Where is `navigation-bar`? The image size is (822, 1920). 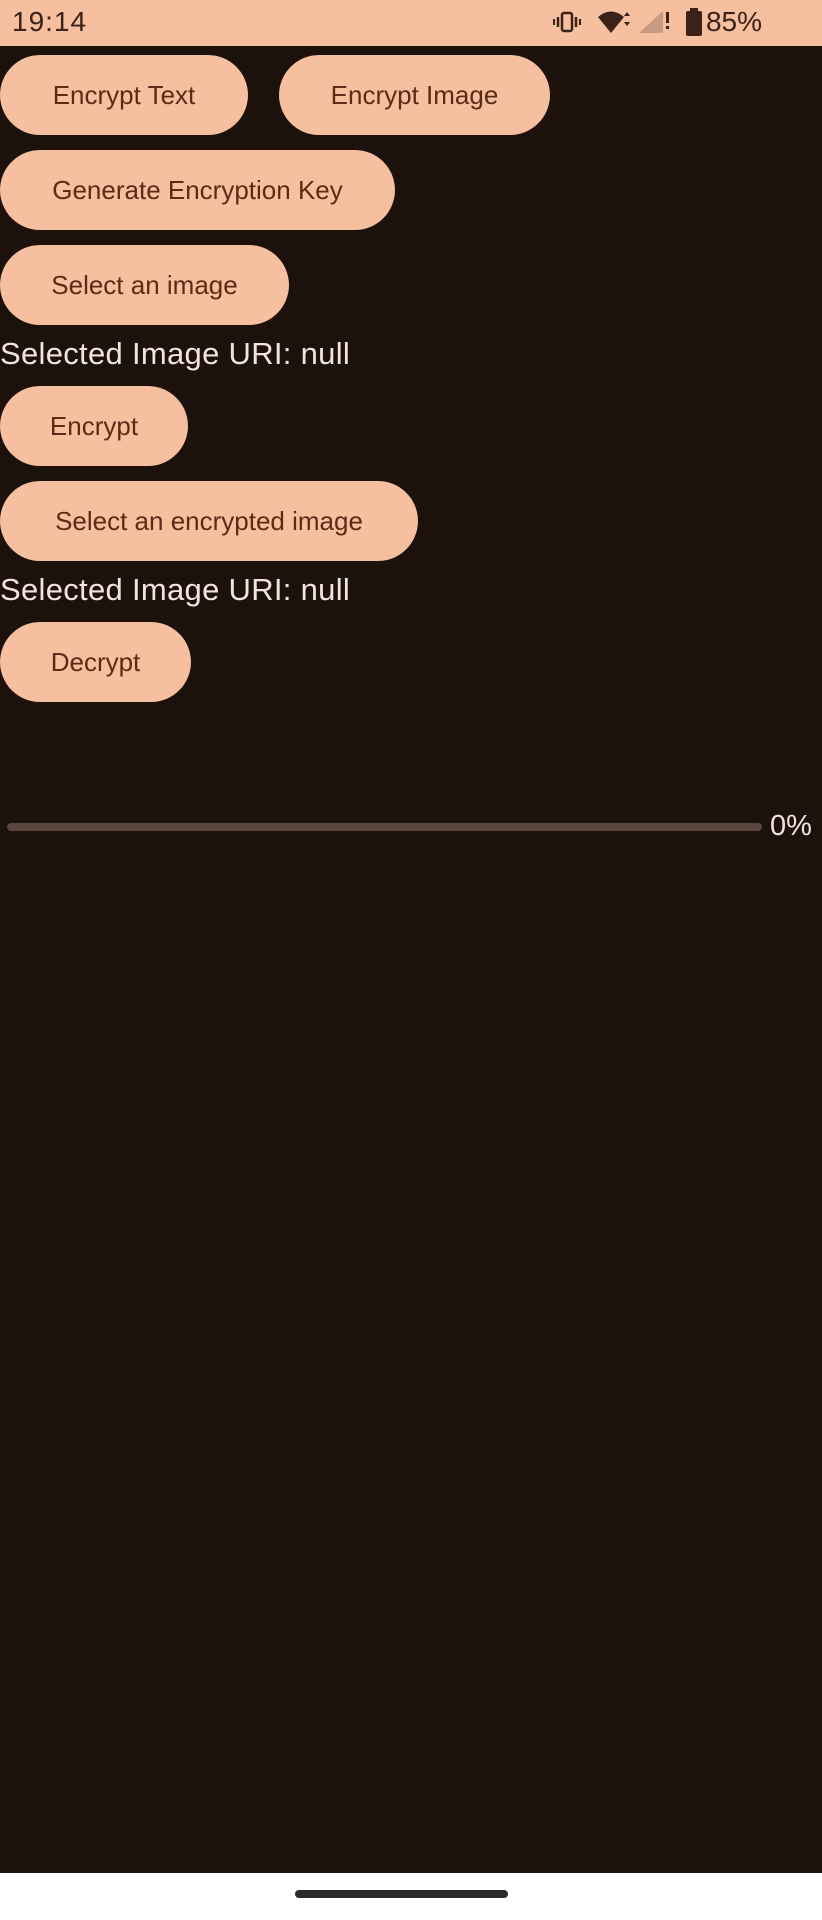
navigation-bar is located at coordinates (411, 1896).